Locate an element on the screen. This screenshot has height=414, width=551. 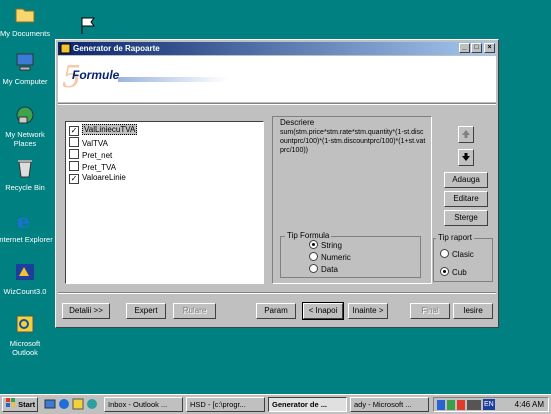
radio-string: String is located at coordinates (325, 245).